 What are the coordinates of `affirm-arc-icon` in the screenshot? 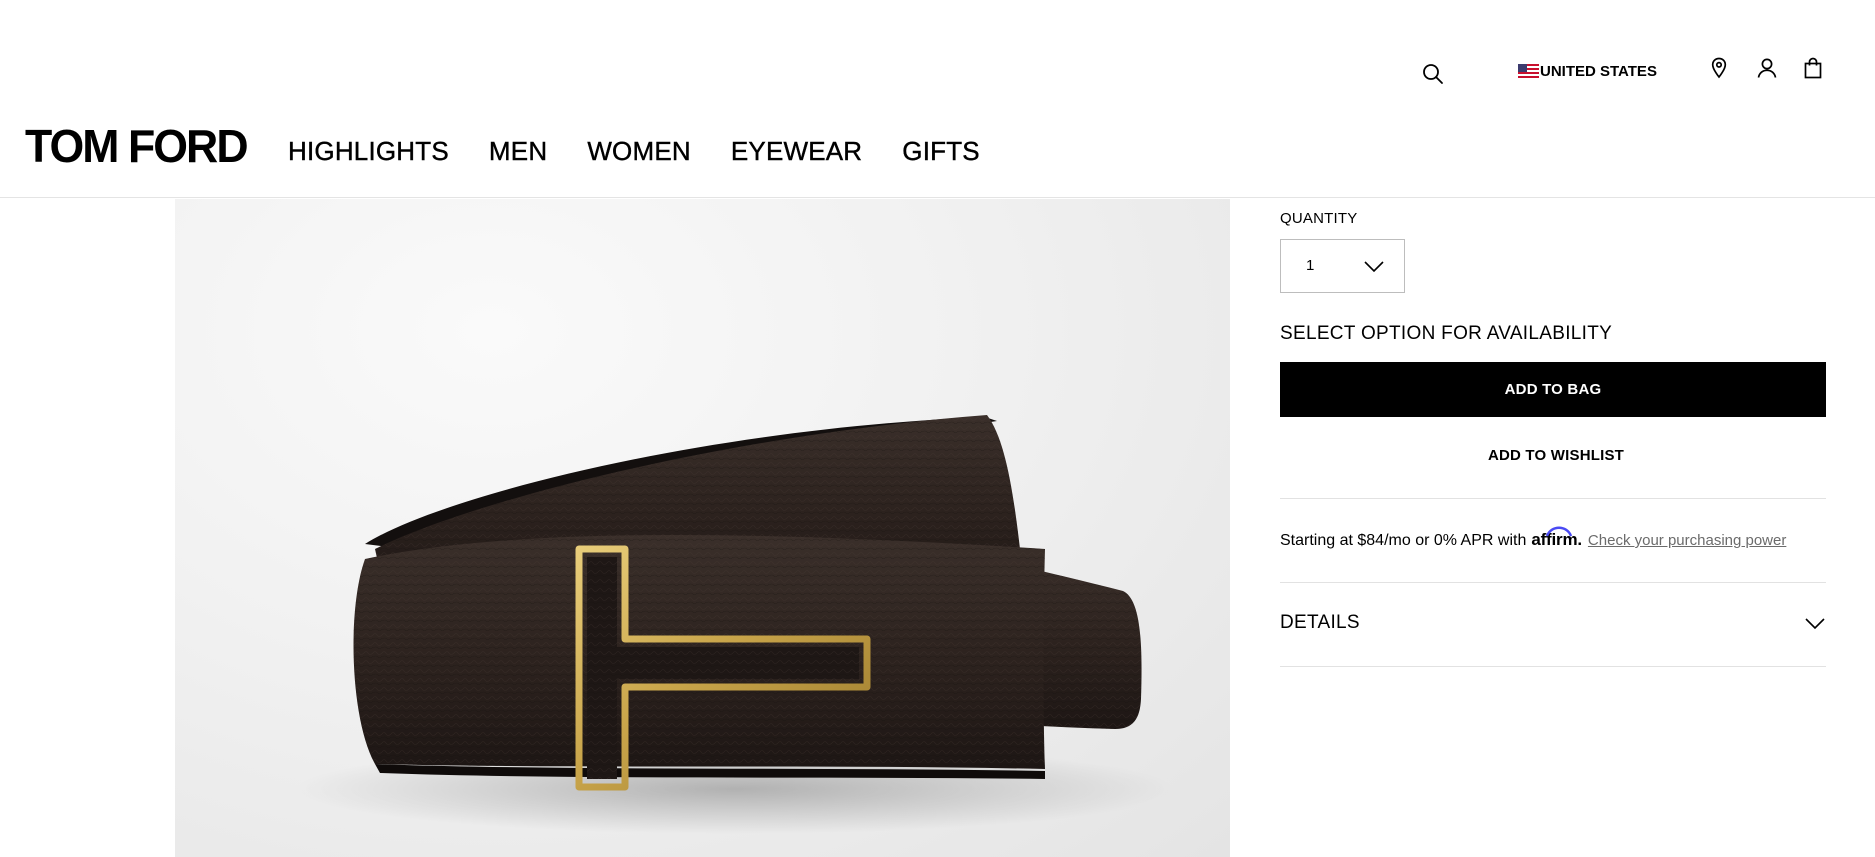 It's located at (1559, 531).